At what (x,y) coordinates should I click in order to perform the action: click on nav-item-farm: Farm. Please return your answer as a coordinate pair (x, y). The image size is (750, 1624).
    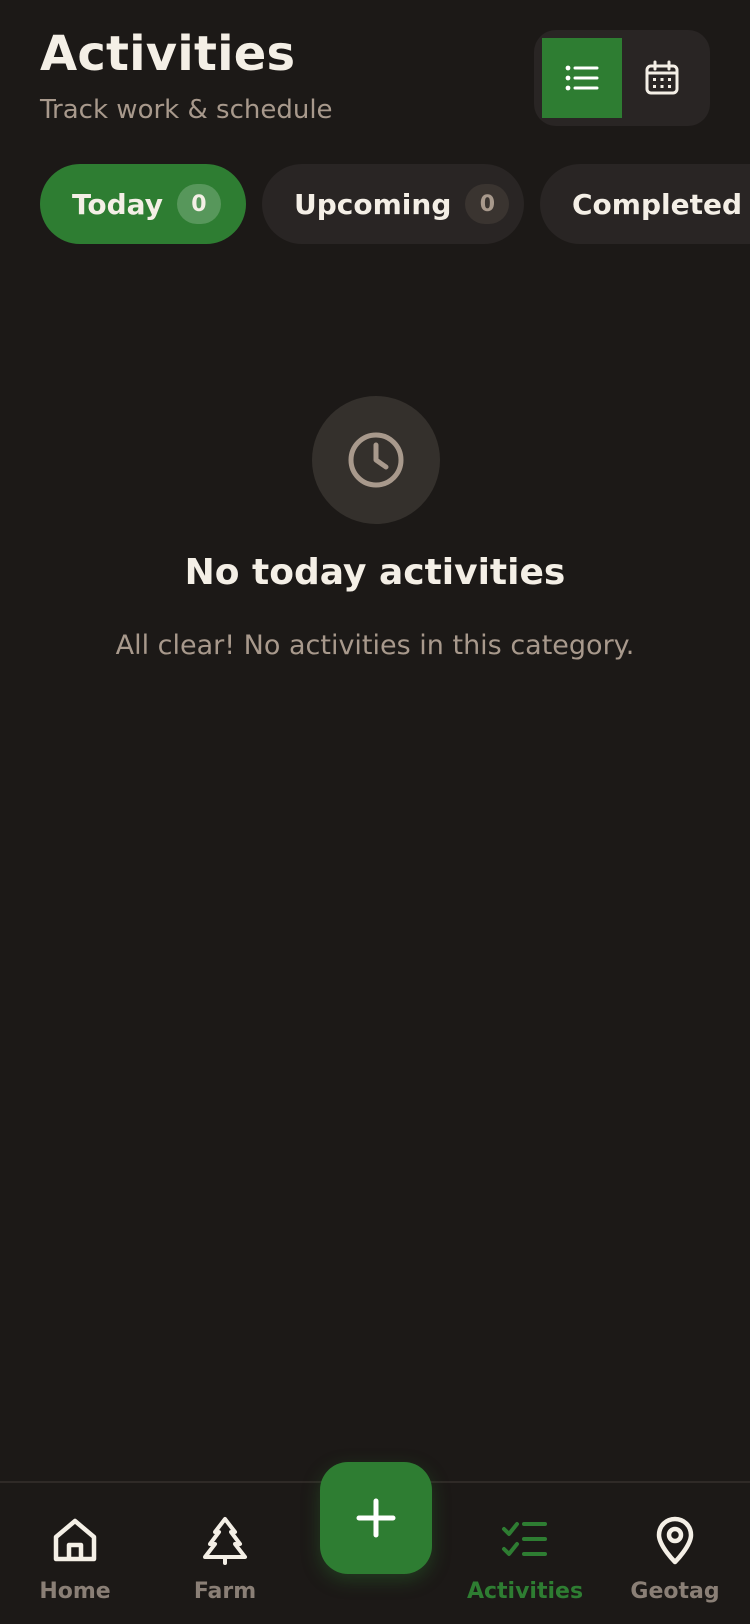
    Looking at the image, I should click on (225, 1553).